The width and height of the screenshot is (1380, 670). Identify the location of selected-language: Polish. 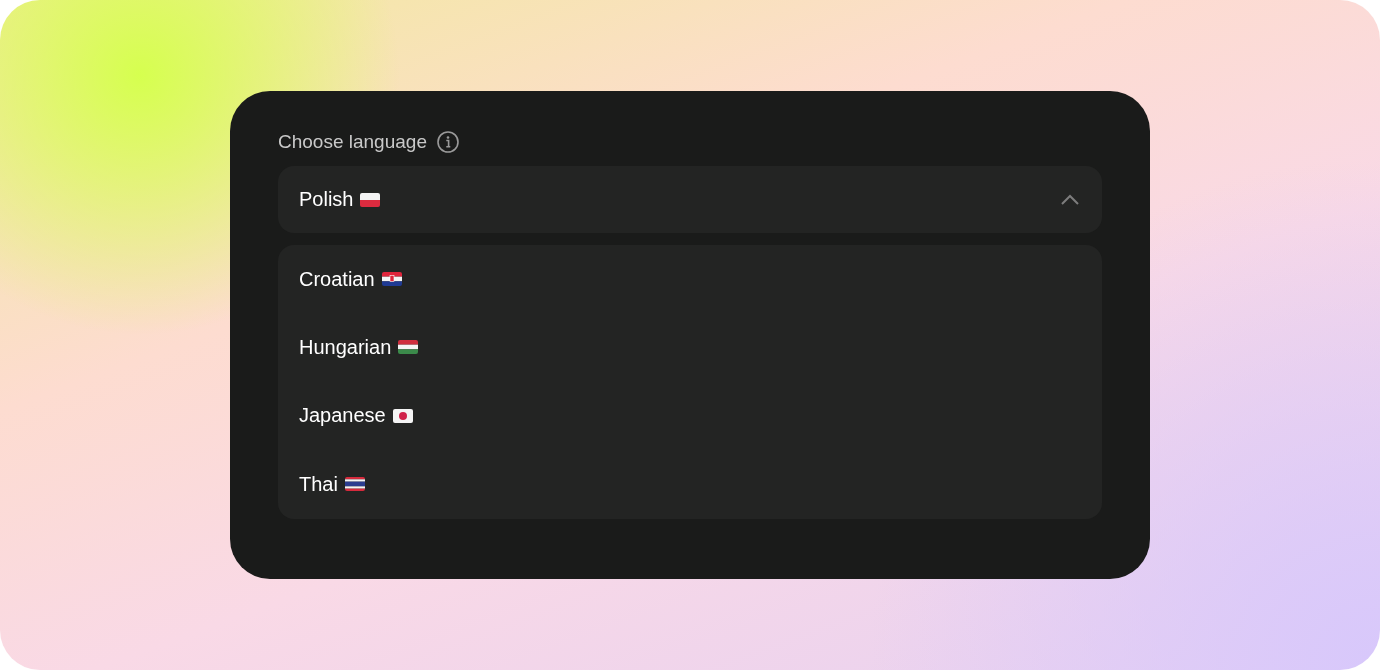
(326, 199).